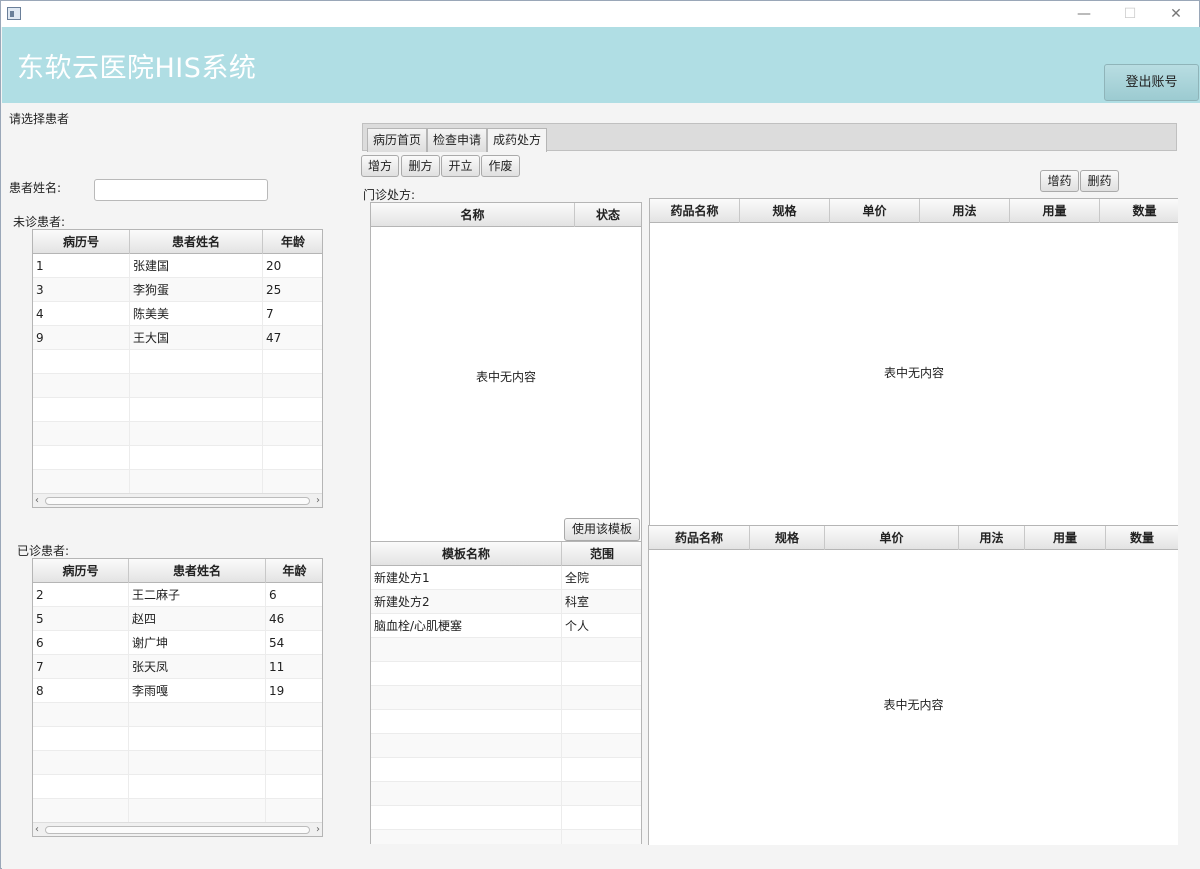  I want to click on use-template-button: 使用该模板, so click(602, 529).